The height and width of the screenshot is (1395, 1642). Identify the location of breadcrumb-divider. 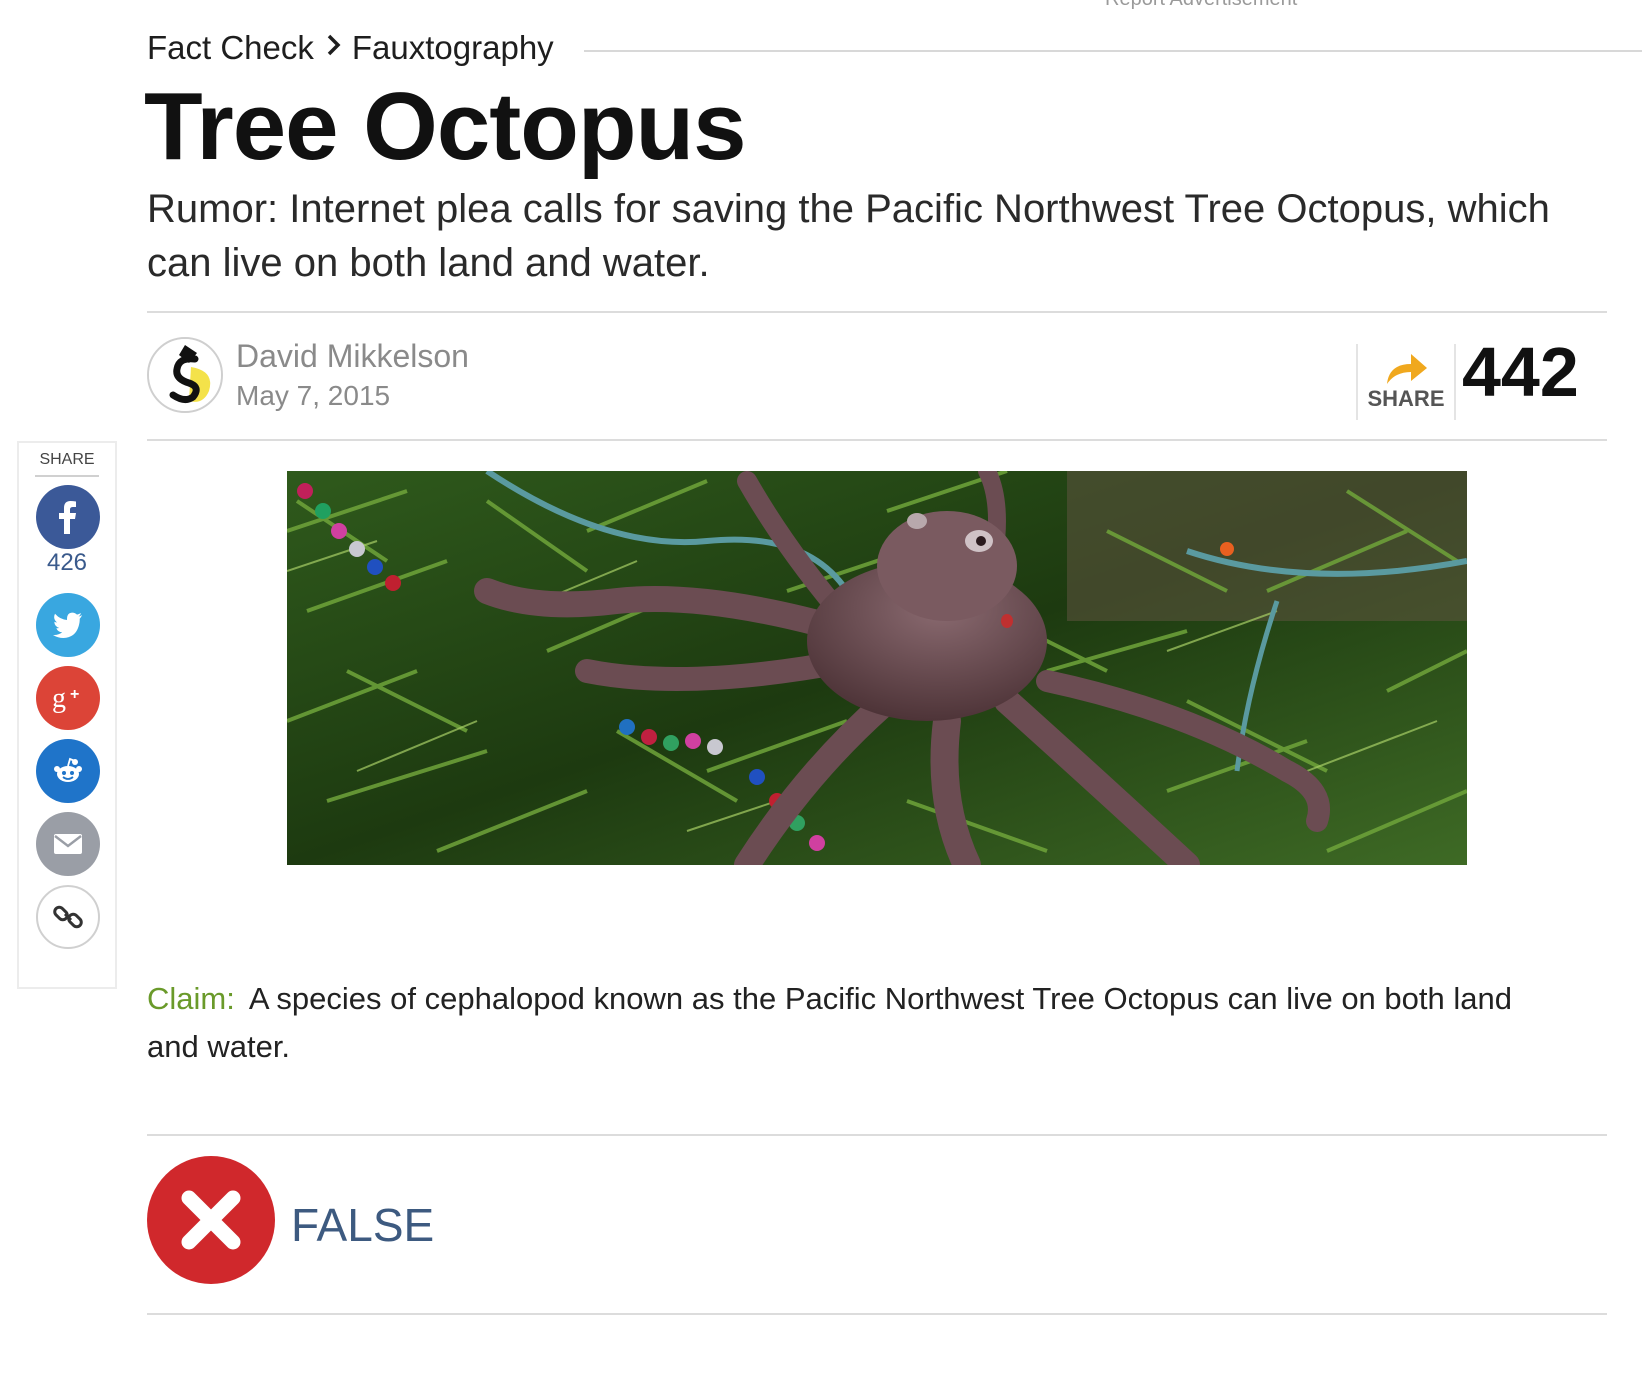
(1113, 51).